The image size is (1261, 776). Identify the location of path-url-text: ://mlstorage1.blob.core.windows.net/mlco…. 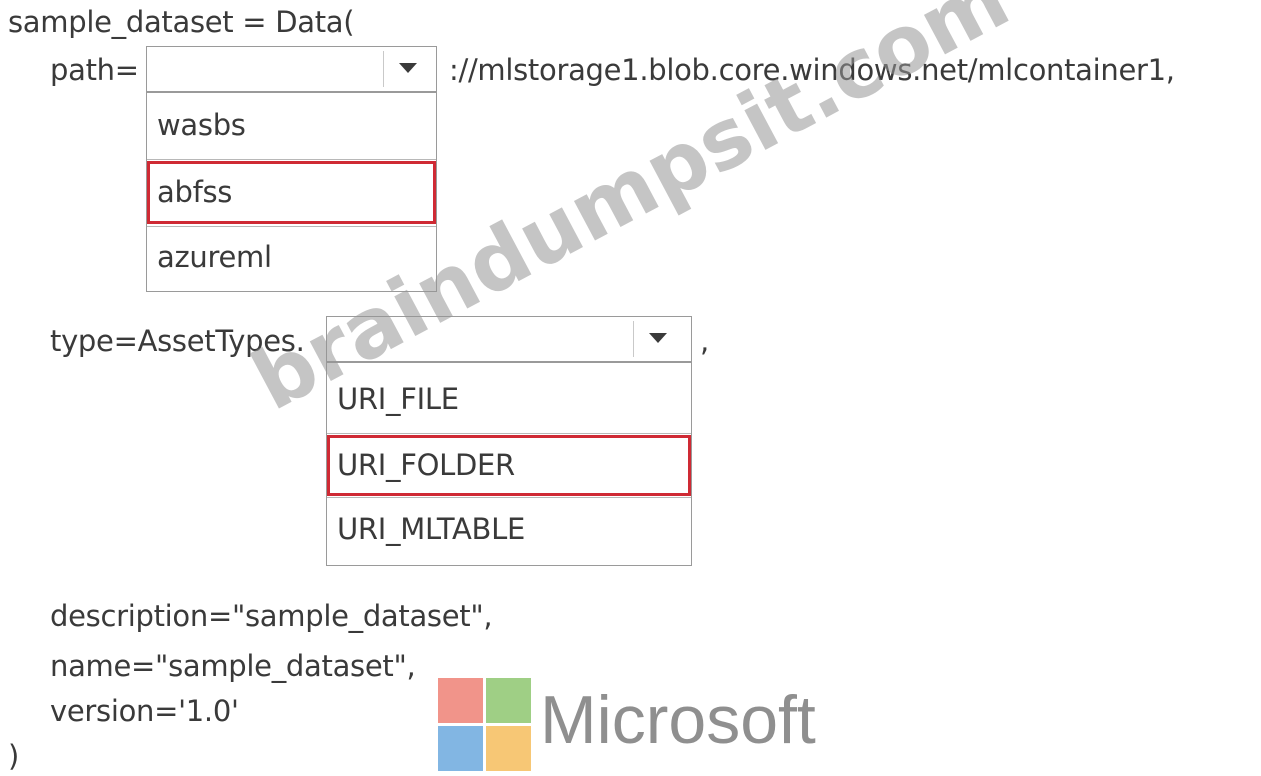
(812, 70).